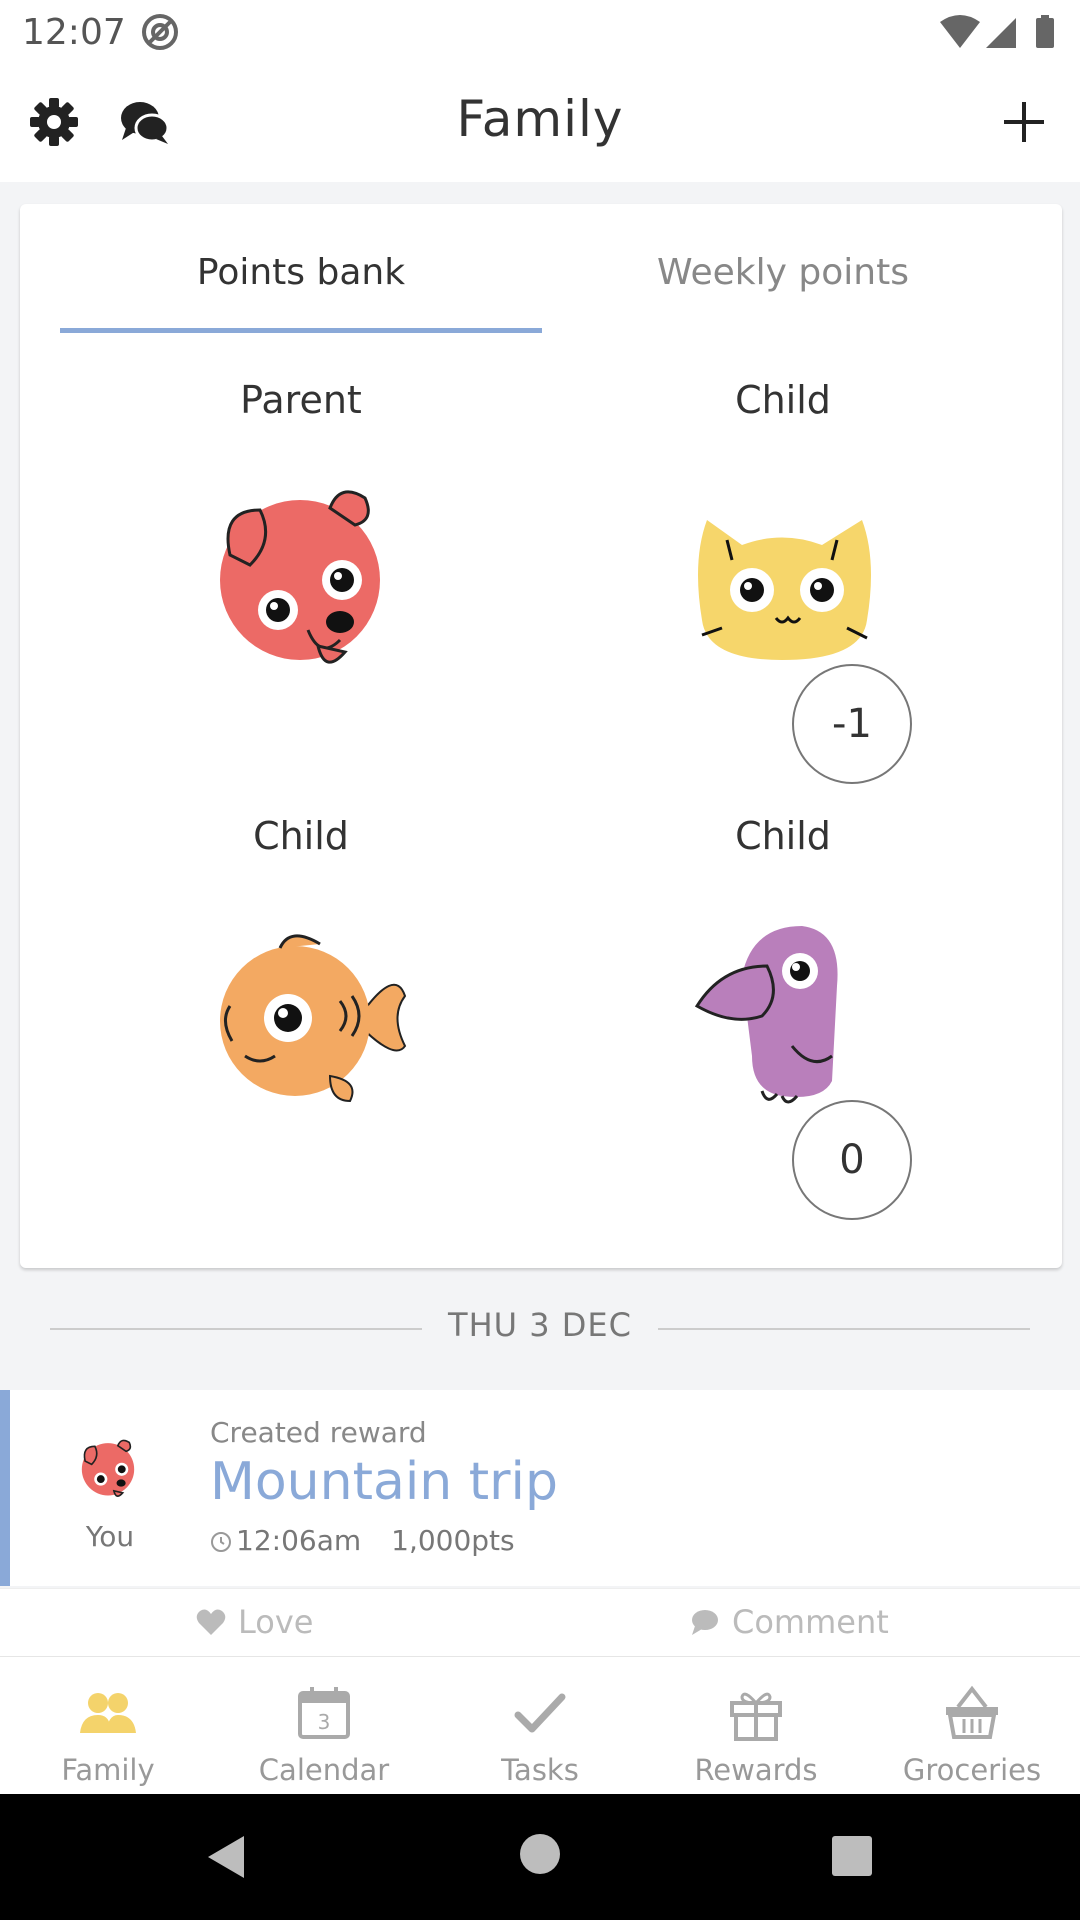  I want to click on status-time: 12:07, so click(74, 32).